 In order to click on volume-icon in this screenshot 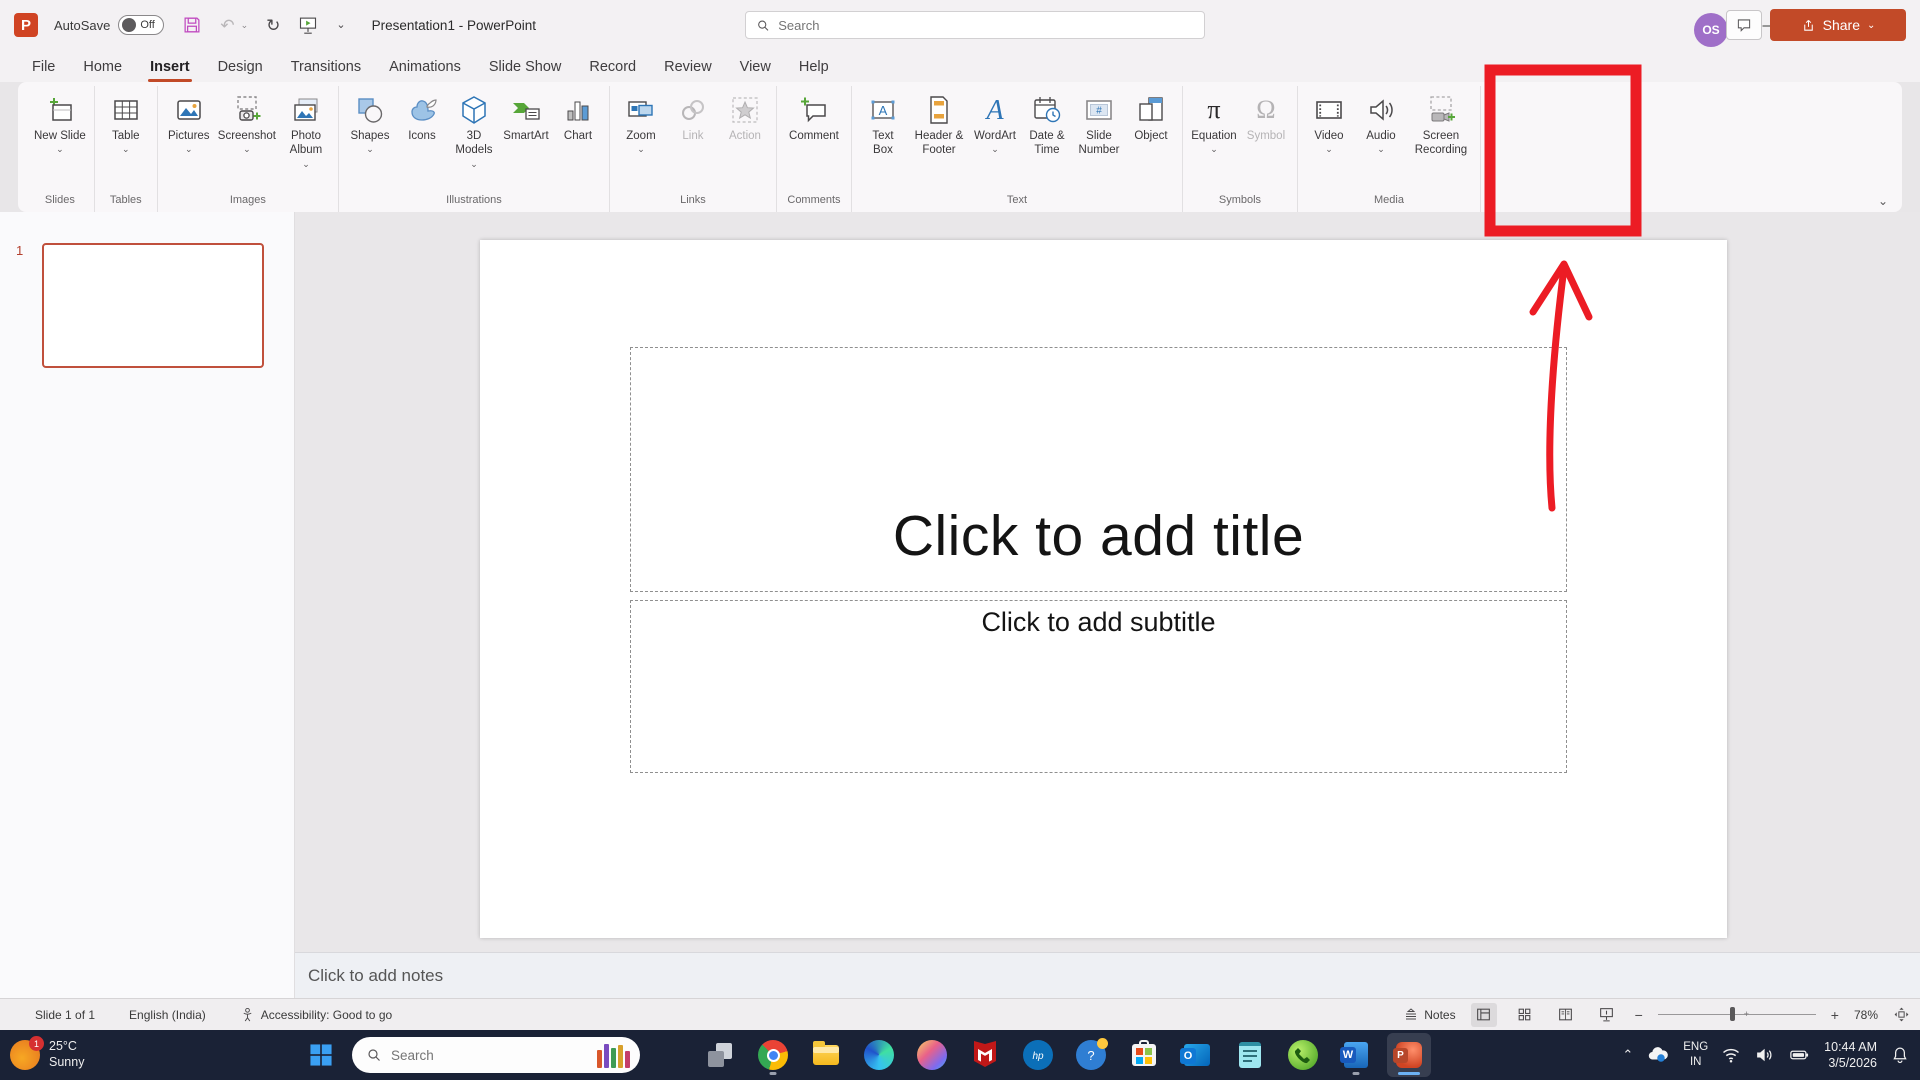, I will do `click(1764, 1055)`.